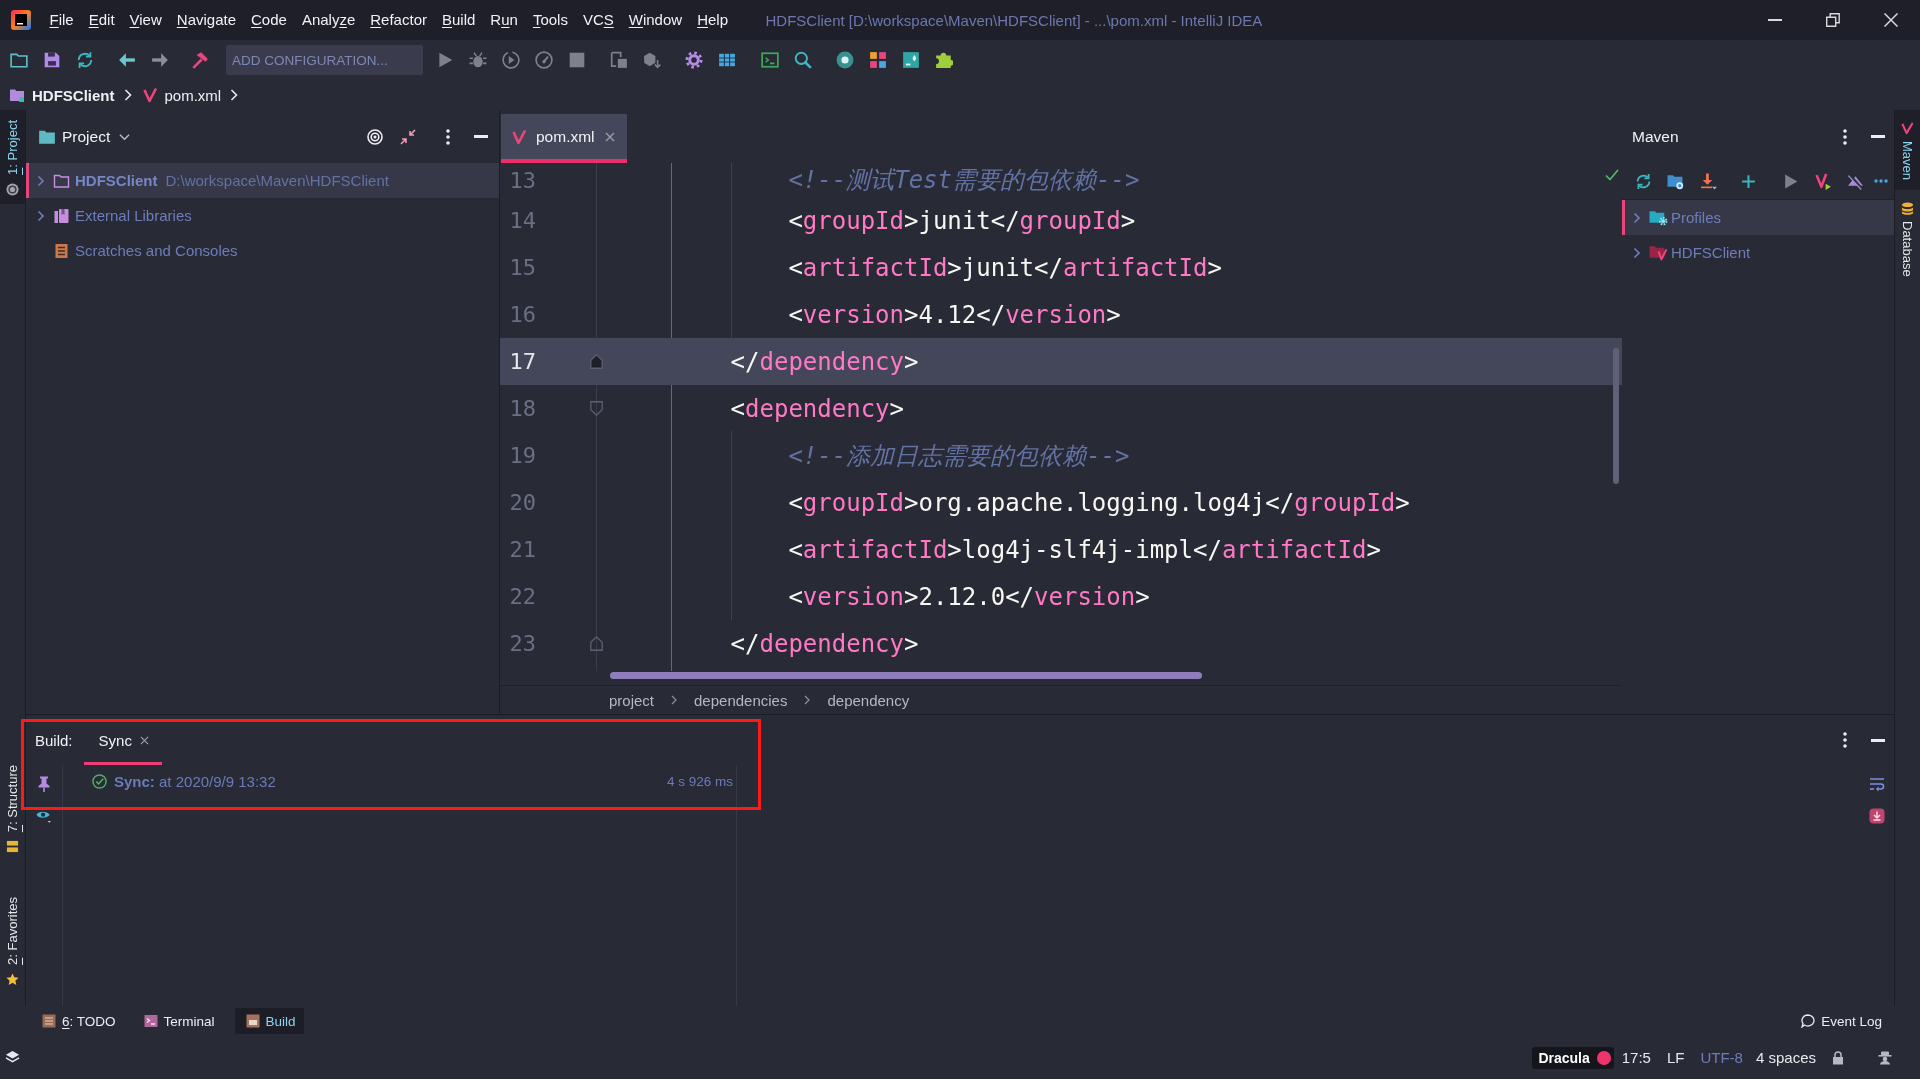 The image size is (1920, 1079). What do you see at coordinates (770, 60) in the screenshot?
I see `terminal-icon` at bounding box center [770, 60].